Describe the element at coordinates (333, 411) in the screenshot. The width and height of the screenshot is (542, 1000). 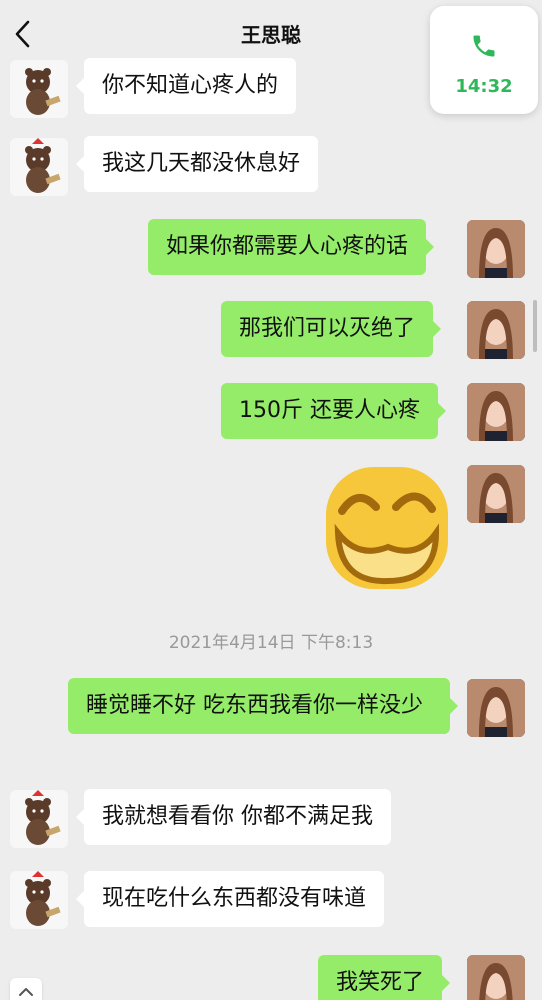
I see `message-bubble: 150斤 还要人心疼` at that location.